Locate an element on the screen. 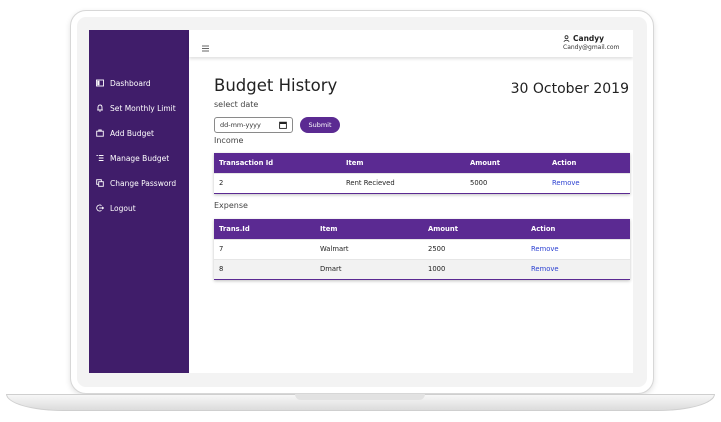 This screenshot has height=422, width=721. column-header: Trans.Id is located at coordinates (234, 229).